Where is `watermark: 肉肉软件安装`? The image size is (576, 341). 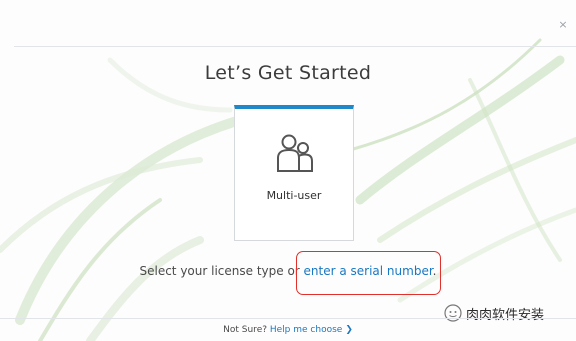
watermark: 肉肉软件安装 is located at coordinates (494, 313).